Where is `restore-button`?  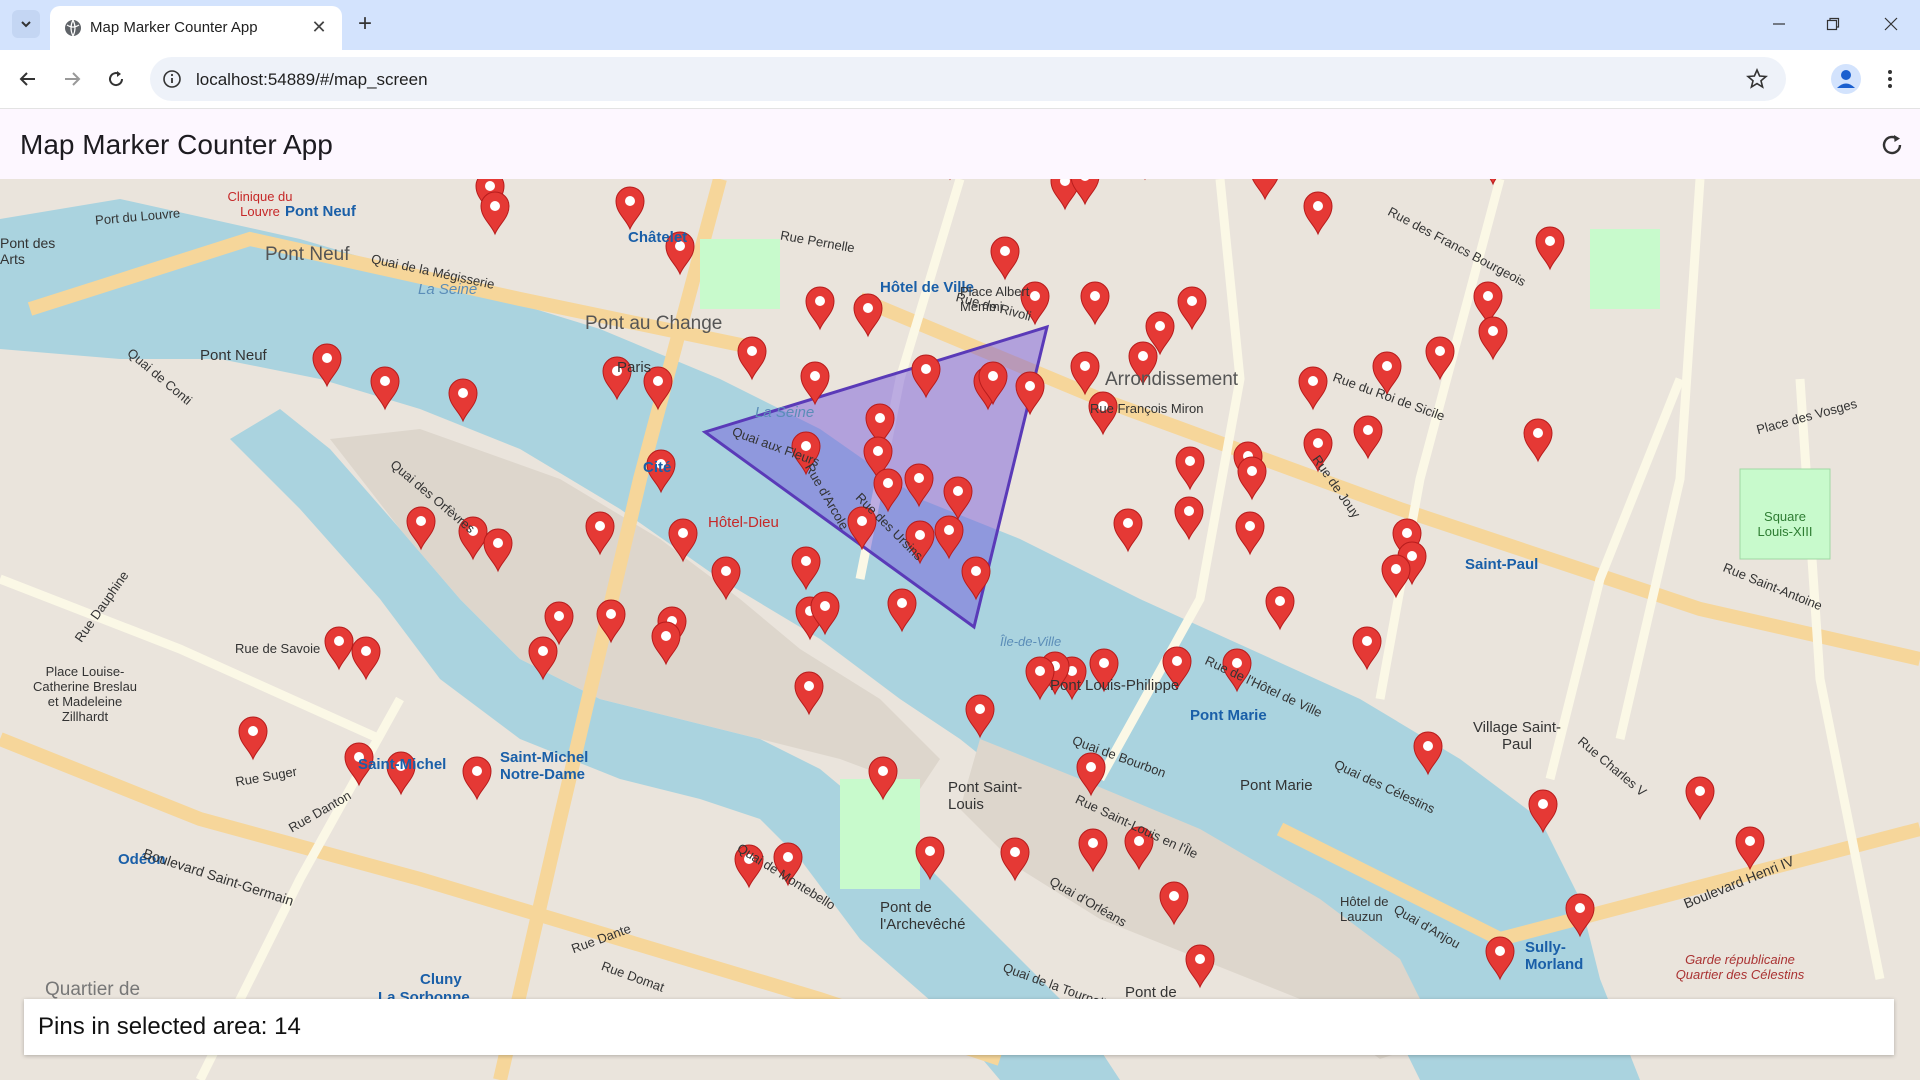
restore-button is located at coordinates (1833, 24).